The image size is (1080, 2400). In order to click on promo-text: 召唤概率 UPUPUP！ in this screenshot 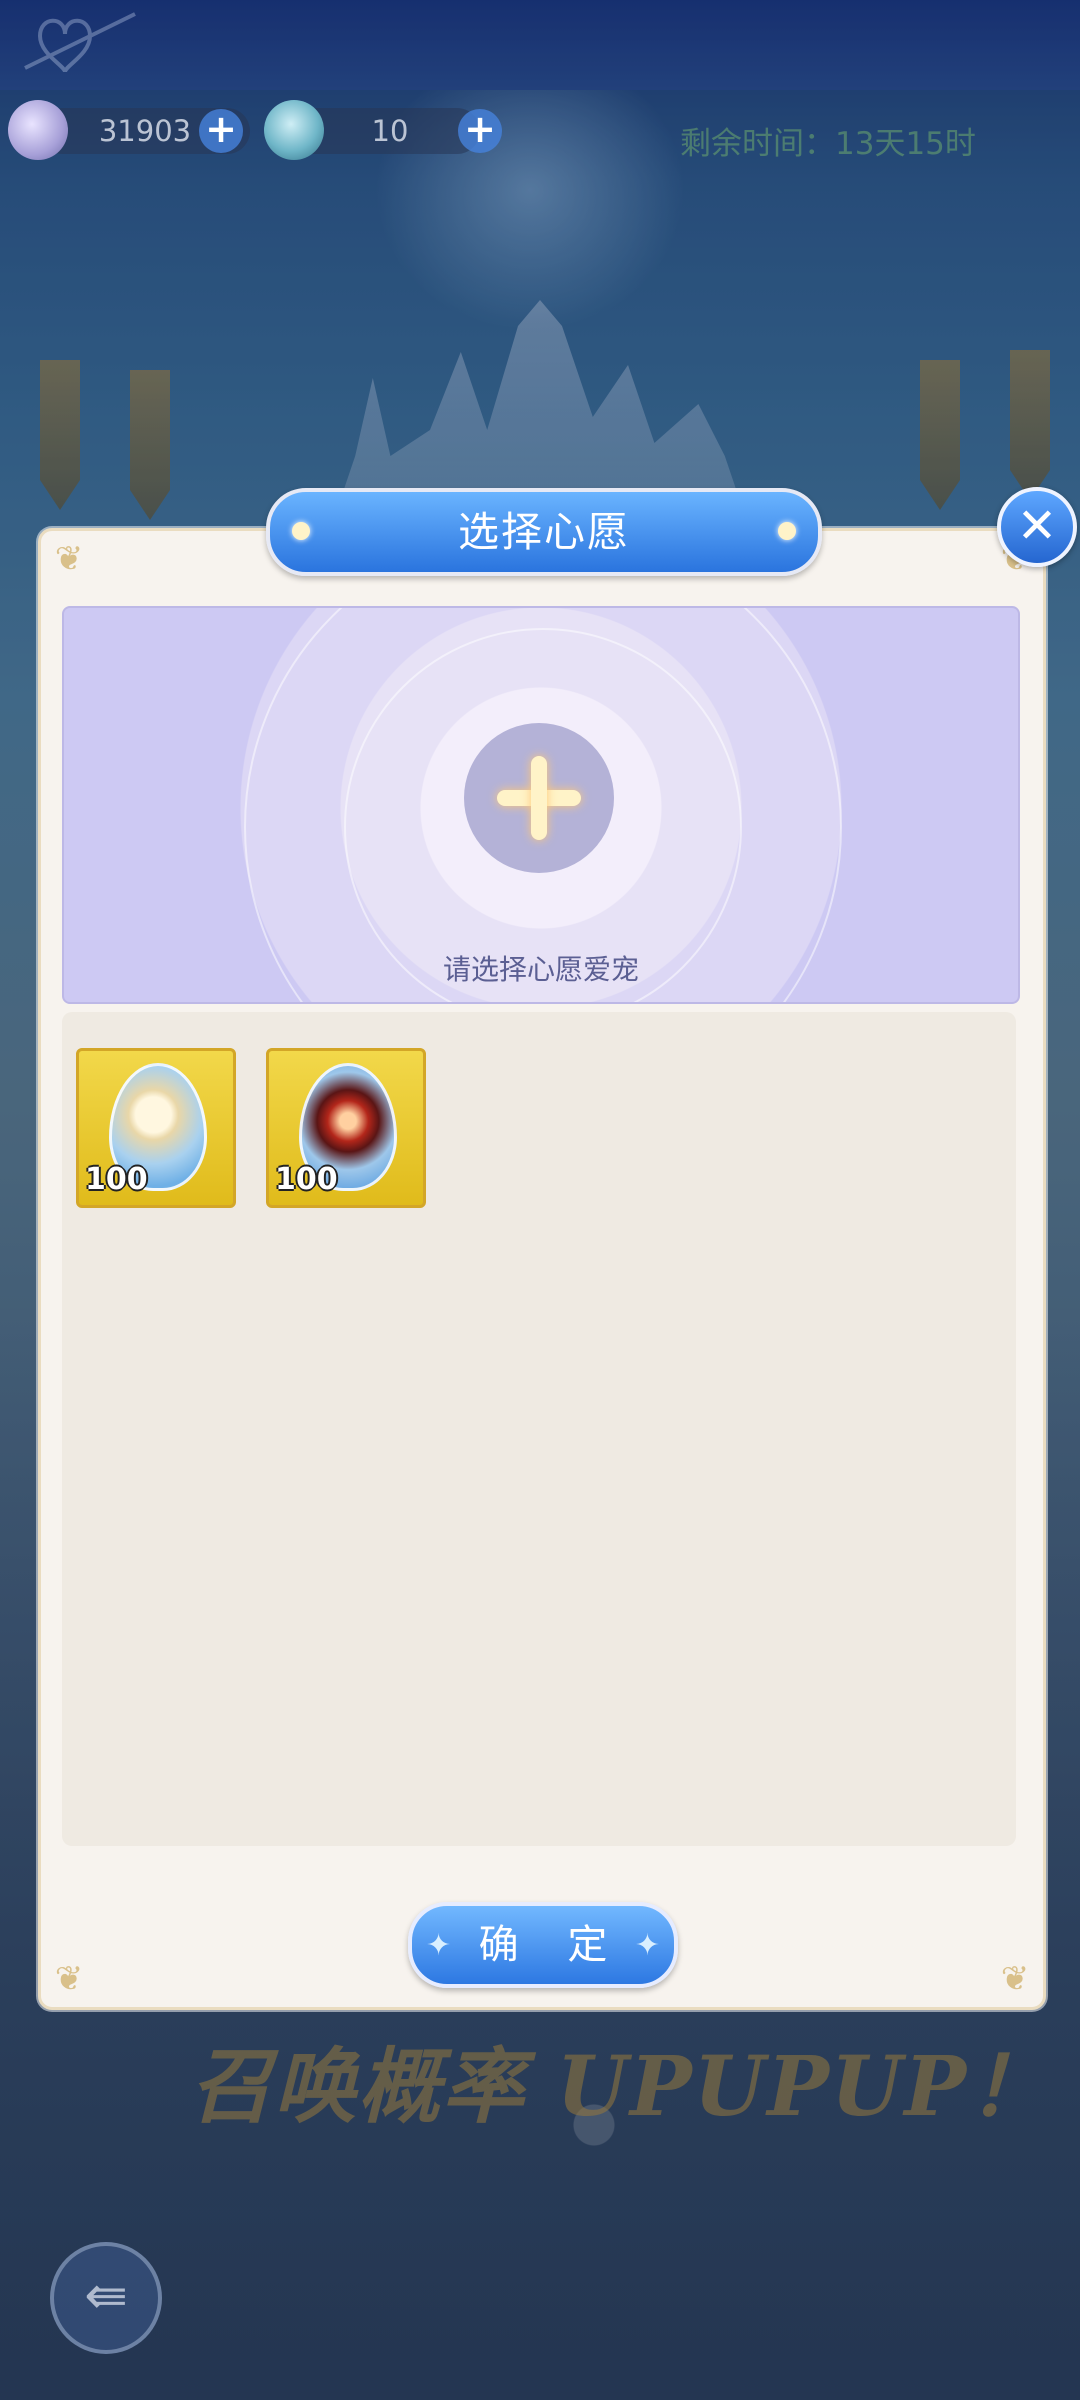, I will do `click(621, 2087)`.